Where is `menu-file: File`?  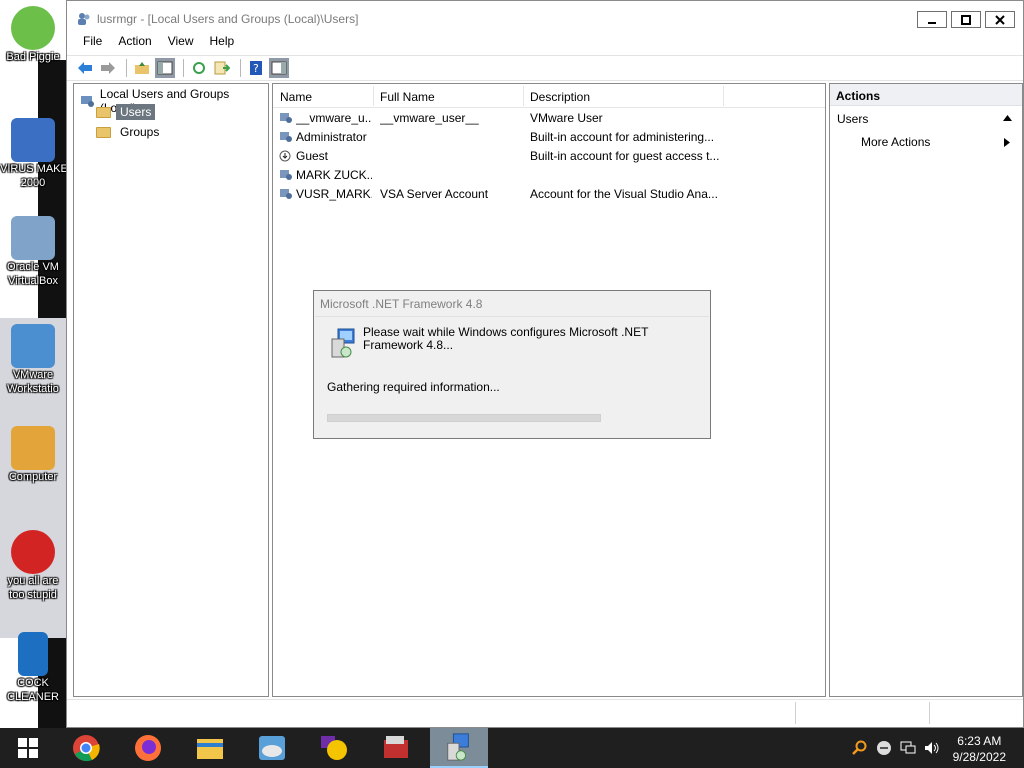 menu-file: File is located at coordinates (92, 42).